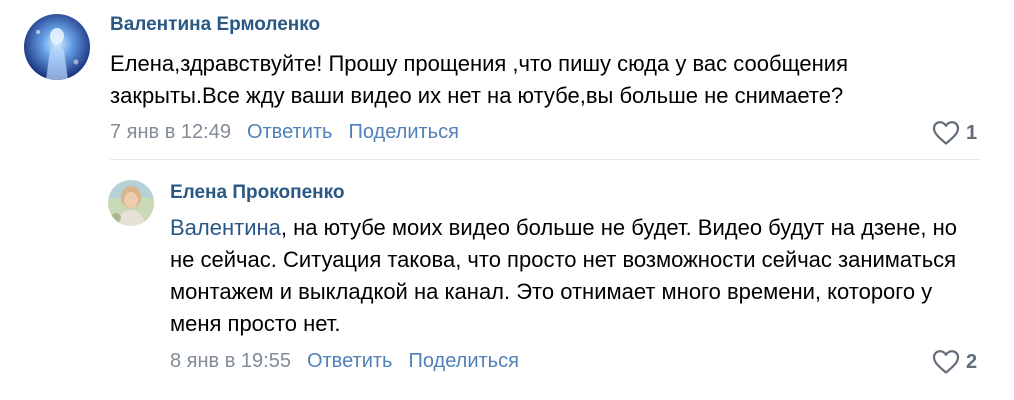 The width and height of the screenshot is (1014, 400). I want to click on like-count: 1, so click(972, 132).